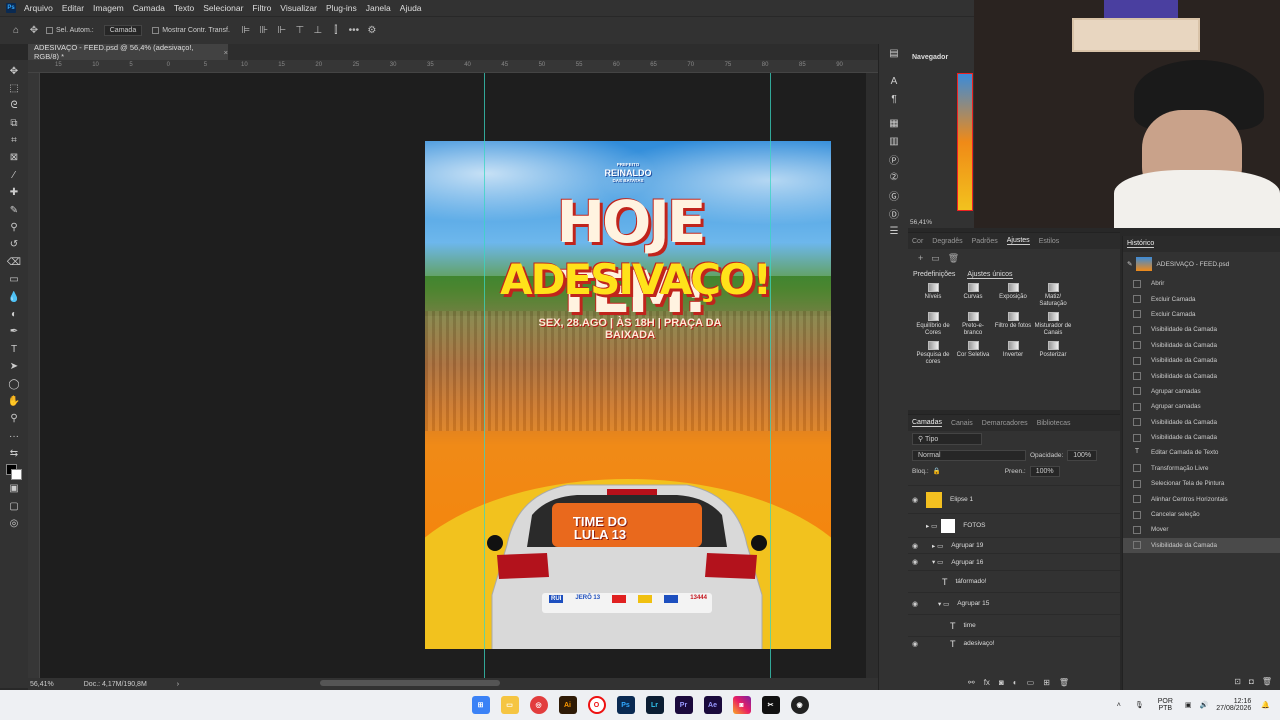 The image size is (1280, 720). Describe the element at coordinates (1201, 483) in the screenshot. I see `history-item: Selecionar Tela de Pintura` at that location.